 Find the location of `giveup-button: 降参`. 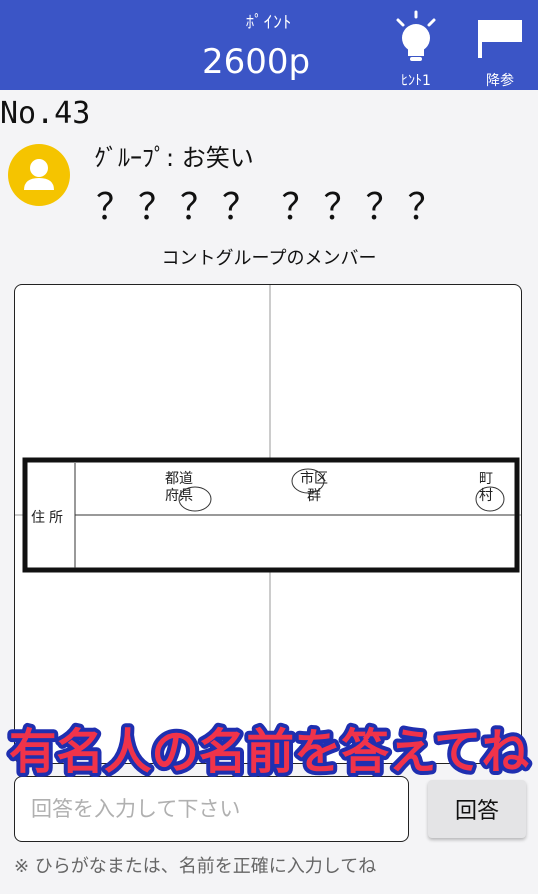

giveup-button: 降参 is located at coordinates (500, 49).